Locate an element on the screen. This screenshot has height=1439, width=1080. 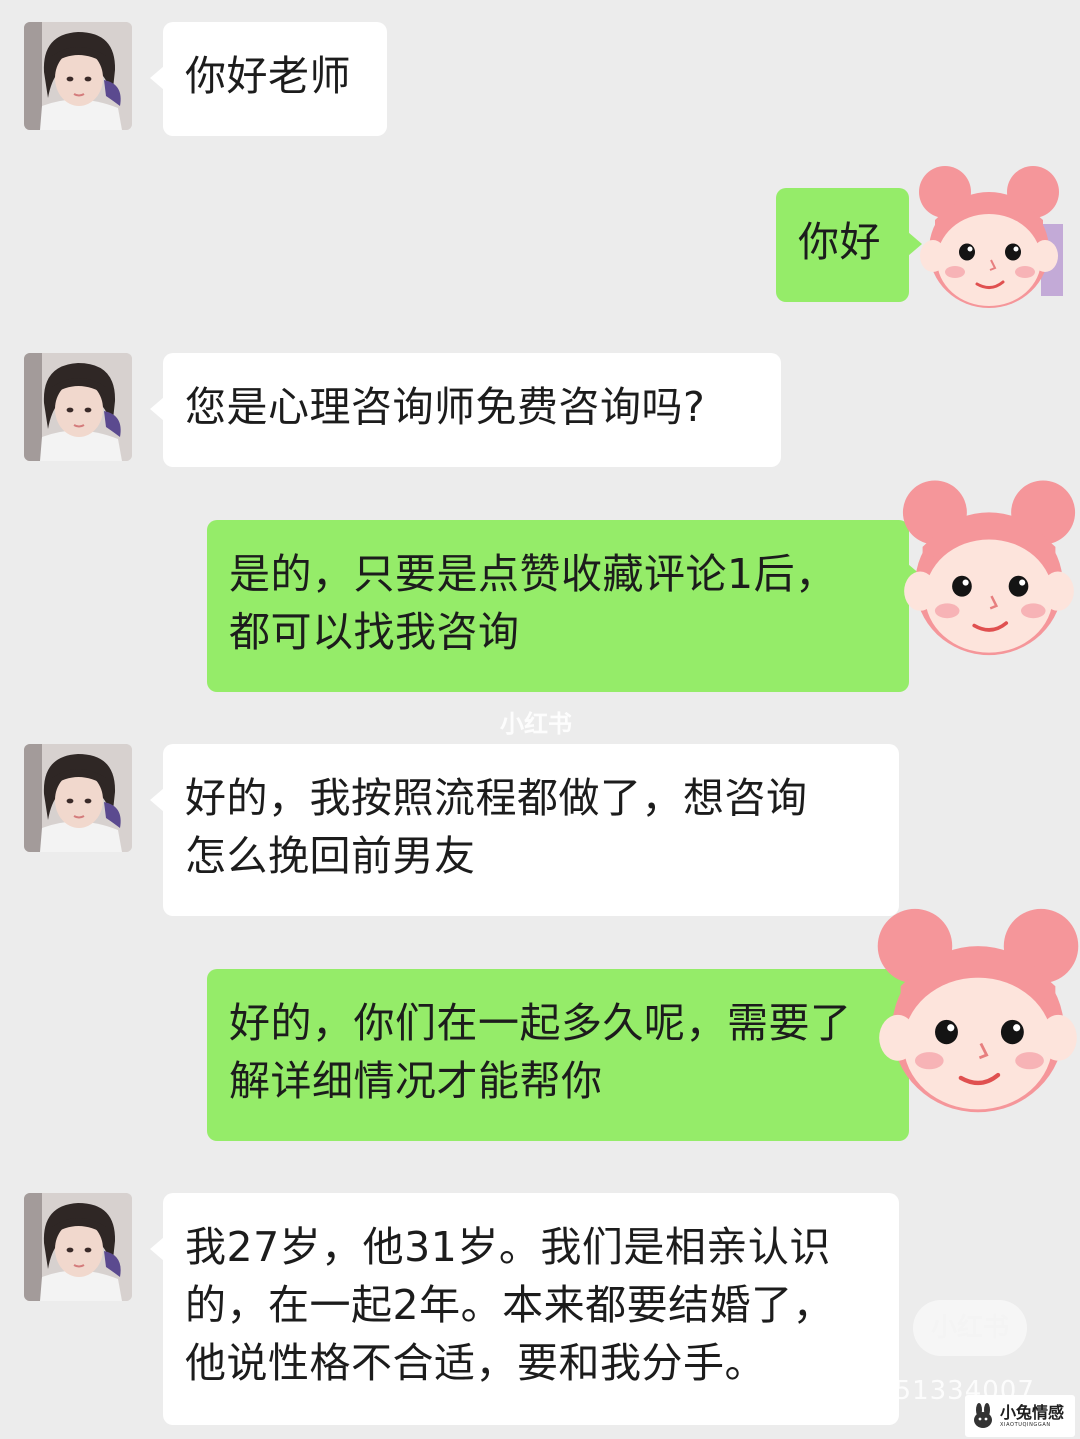
outgoing-message: 是的，只要是点赞收藏评论1后， 都可以找我咨询 is located at coordinates (564, 606).